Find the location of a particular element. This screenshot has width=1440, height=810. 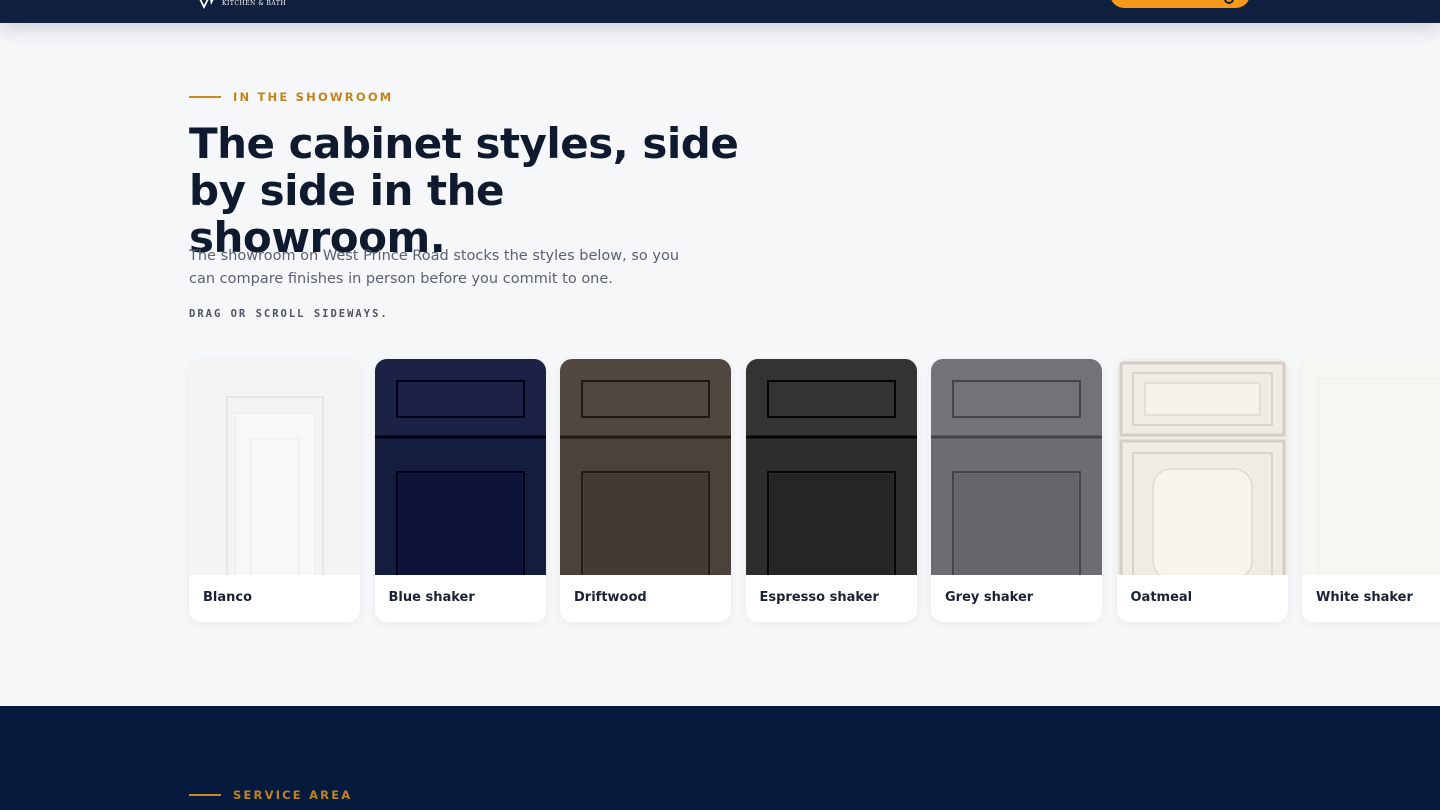

cabinet-style-label: Espresso shaker is located at coordinates (819, 597).